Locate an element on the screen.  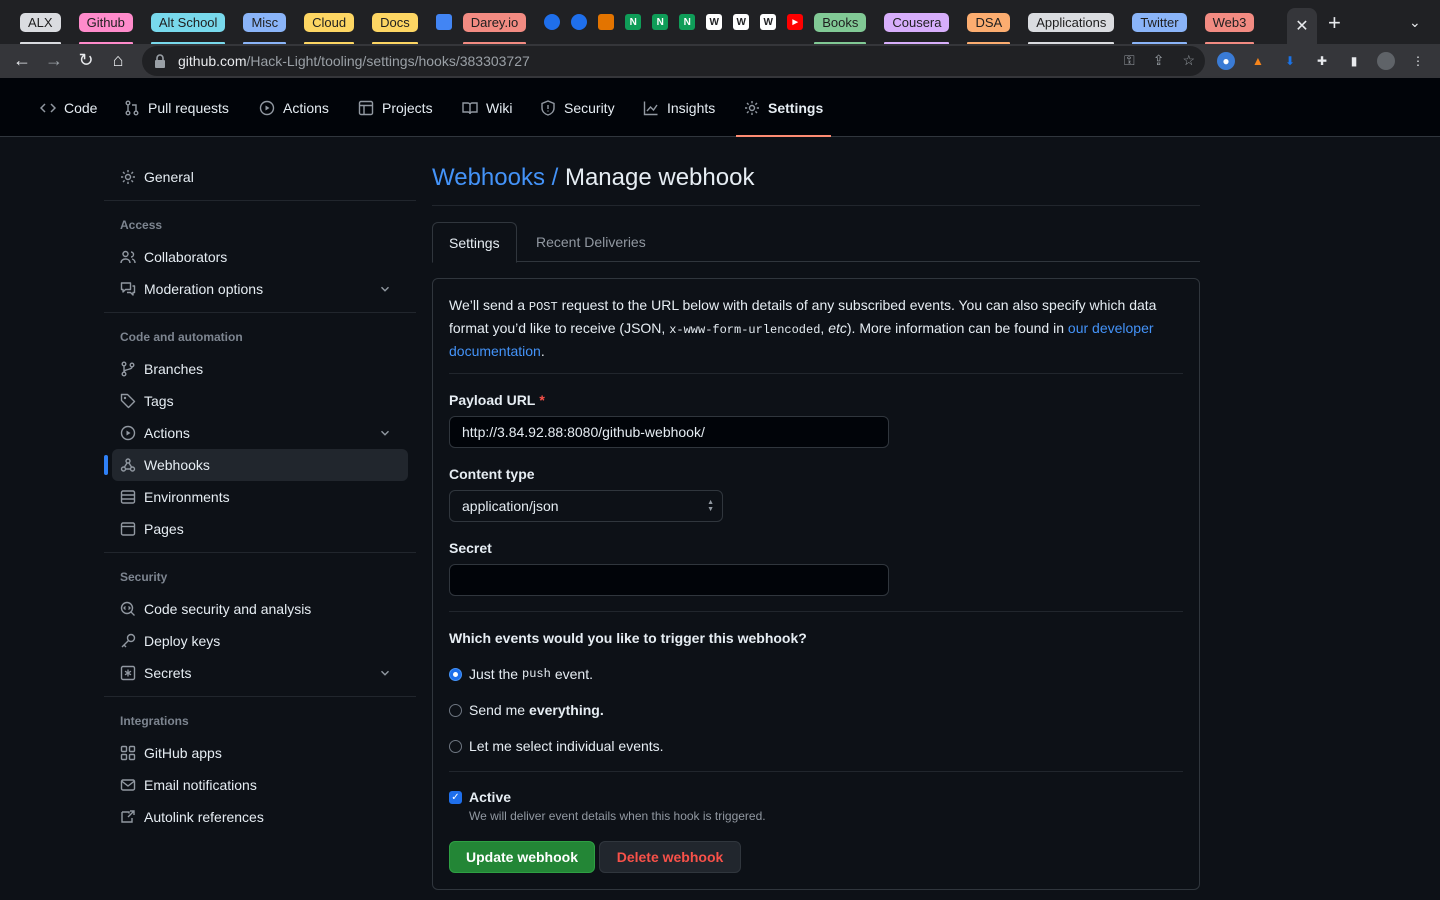
tab-group-darey-io: Darey.io is located at coordinates (494, 28).